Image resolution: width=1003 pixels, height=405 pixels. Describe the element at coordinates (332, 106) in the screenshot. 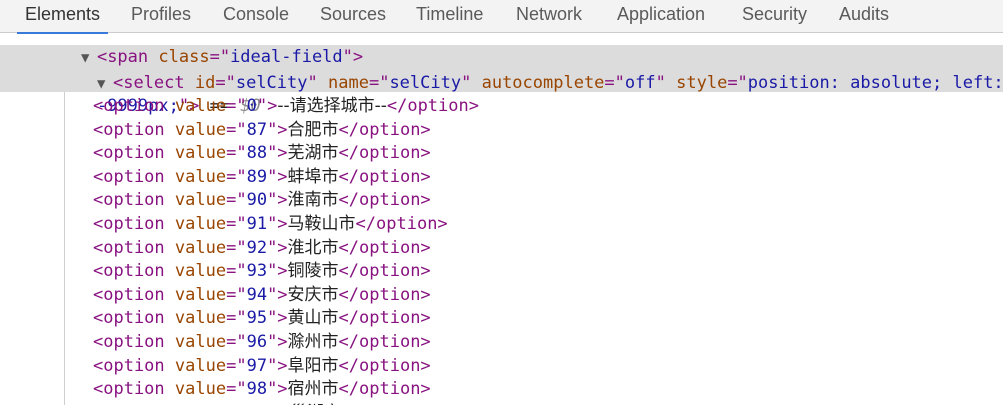

I see `option-text: --请选择城市--` at that location.